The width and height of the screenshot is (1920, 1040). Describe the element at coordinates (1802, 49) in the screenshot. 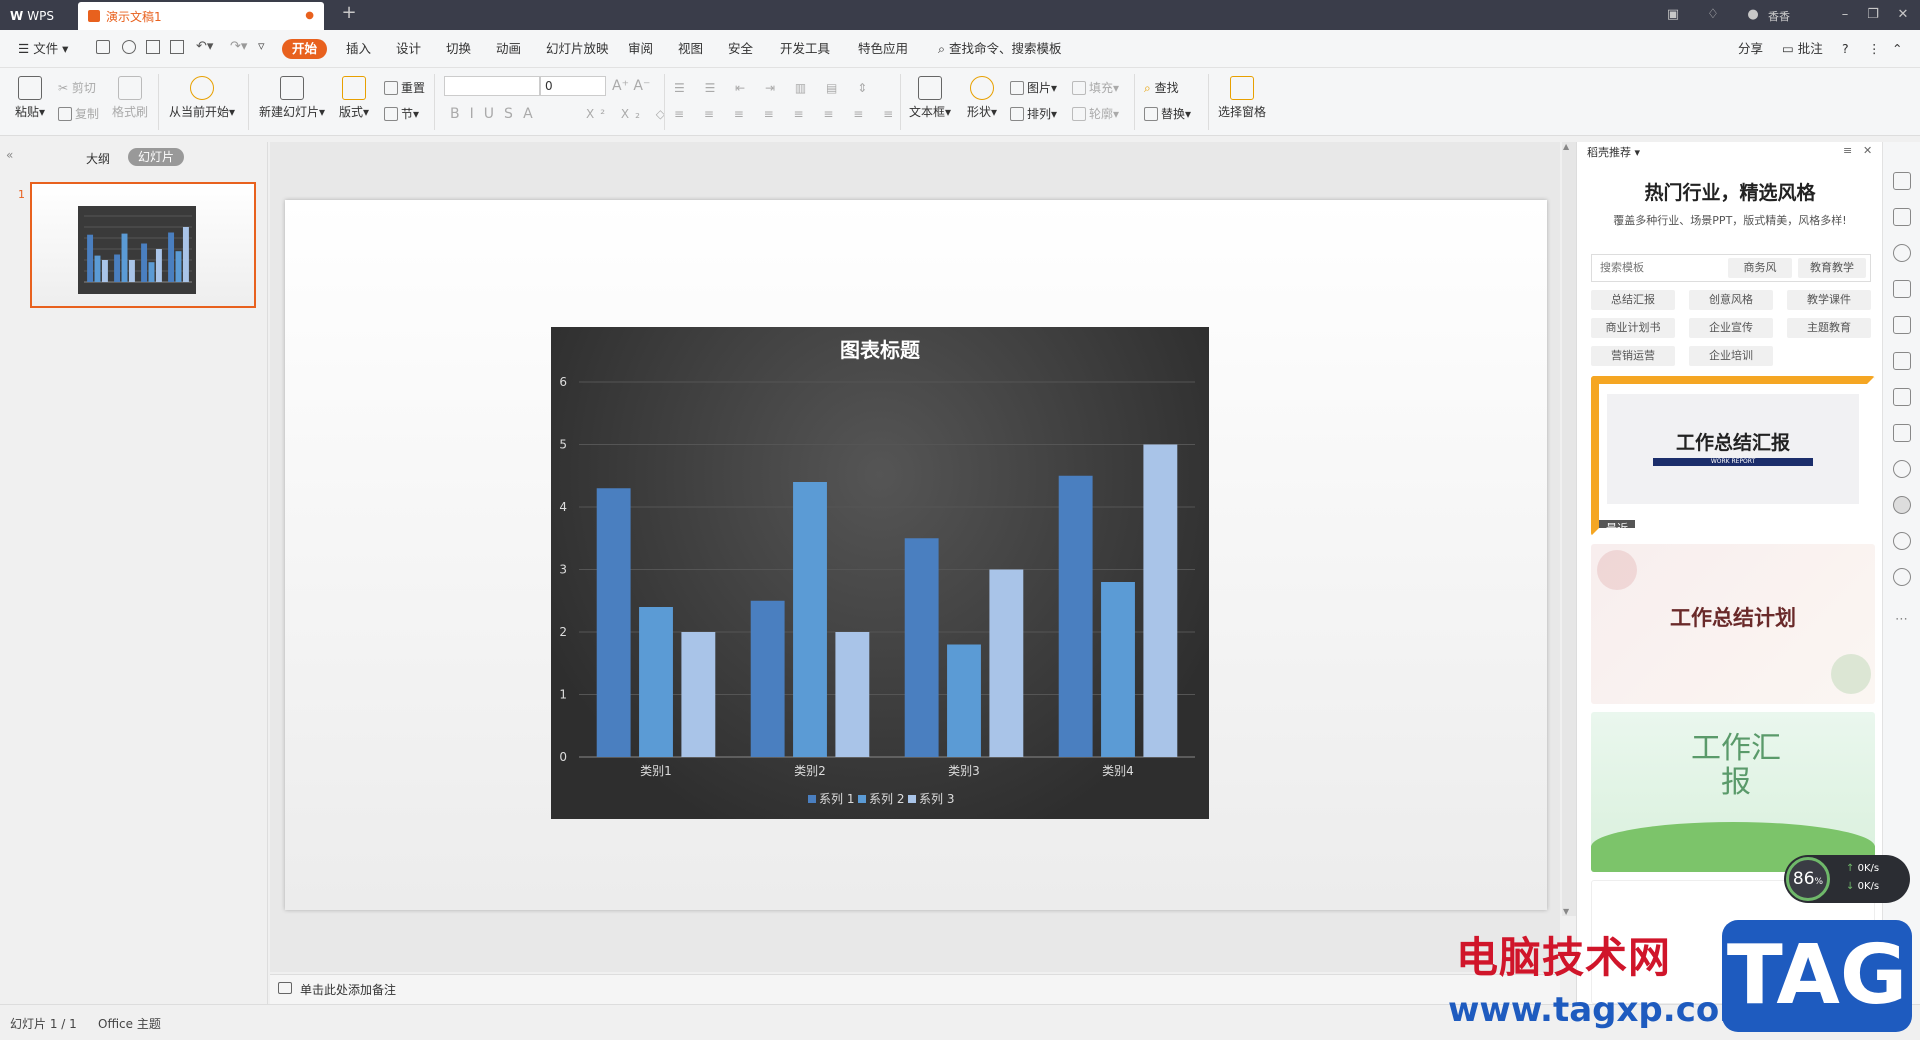

I see `comment-button: ▭ 批注` at that location.